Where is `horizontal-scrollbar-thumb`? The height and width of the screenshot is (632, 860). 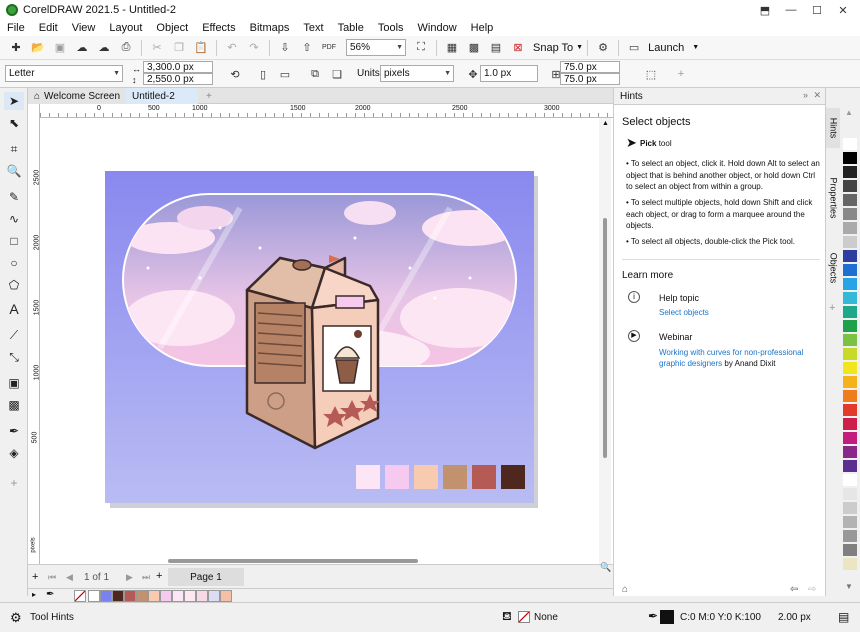
horizontal-scrollbar-thumb is located at coordinates (293, 561).